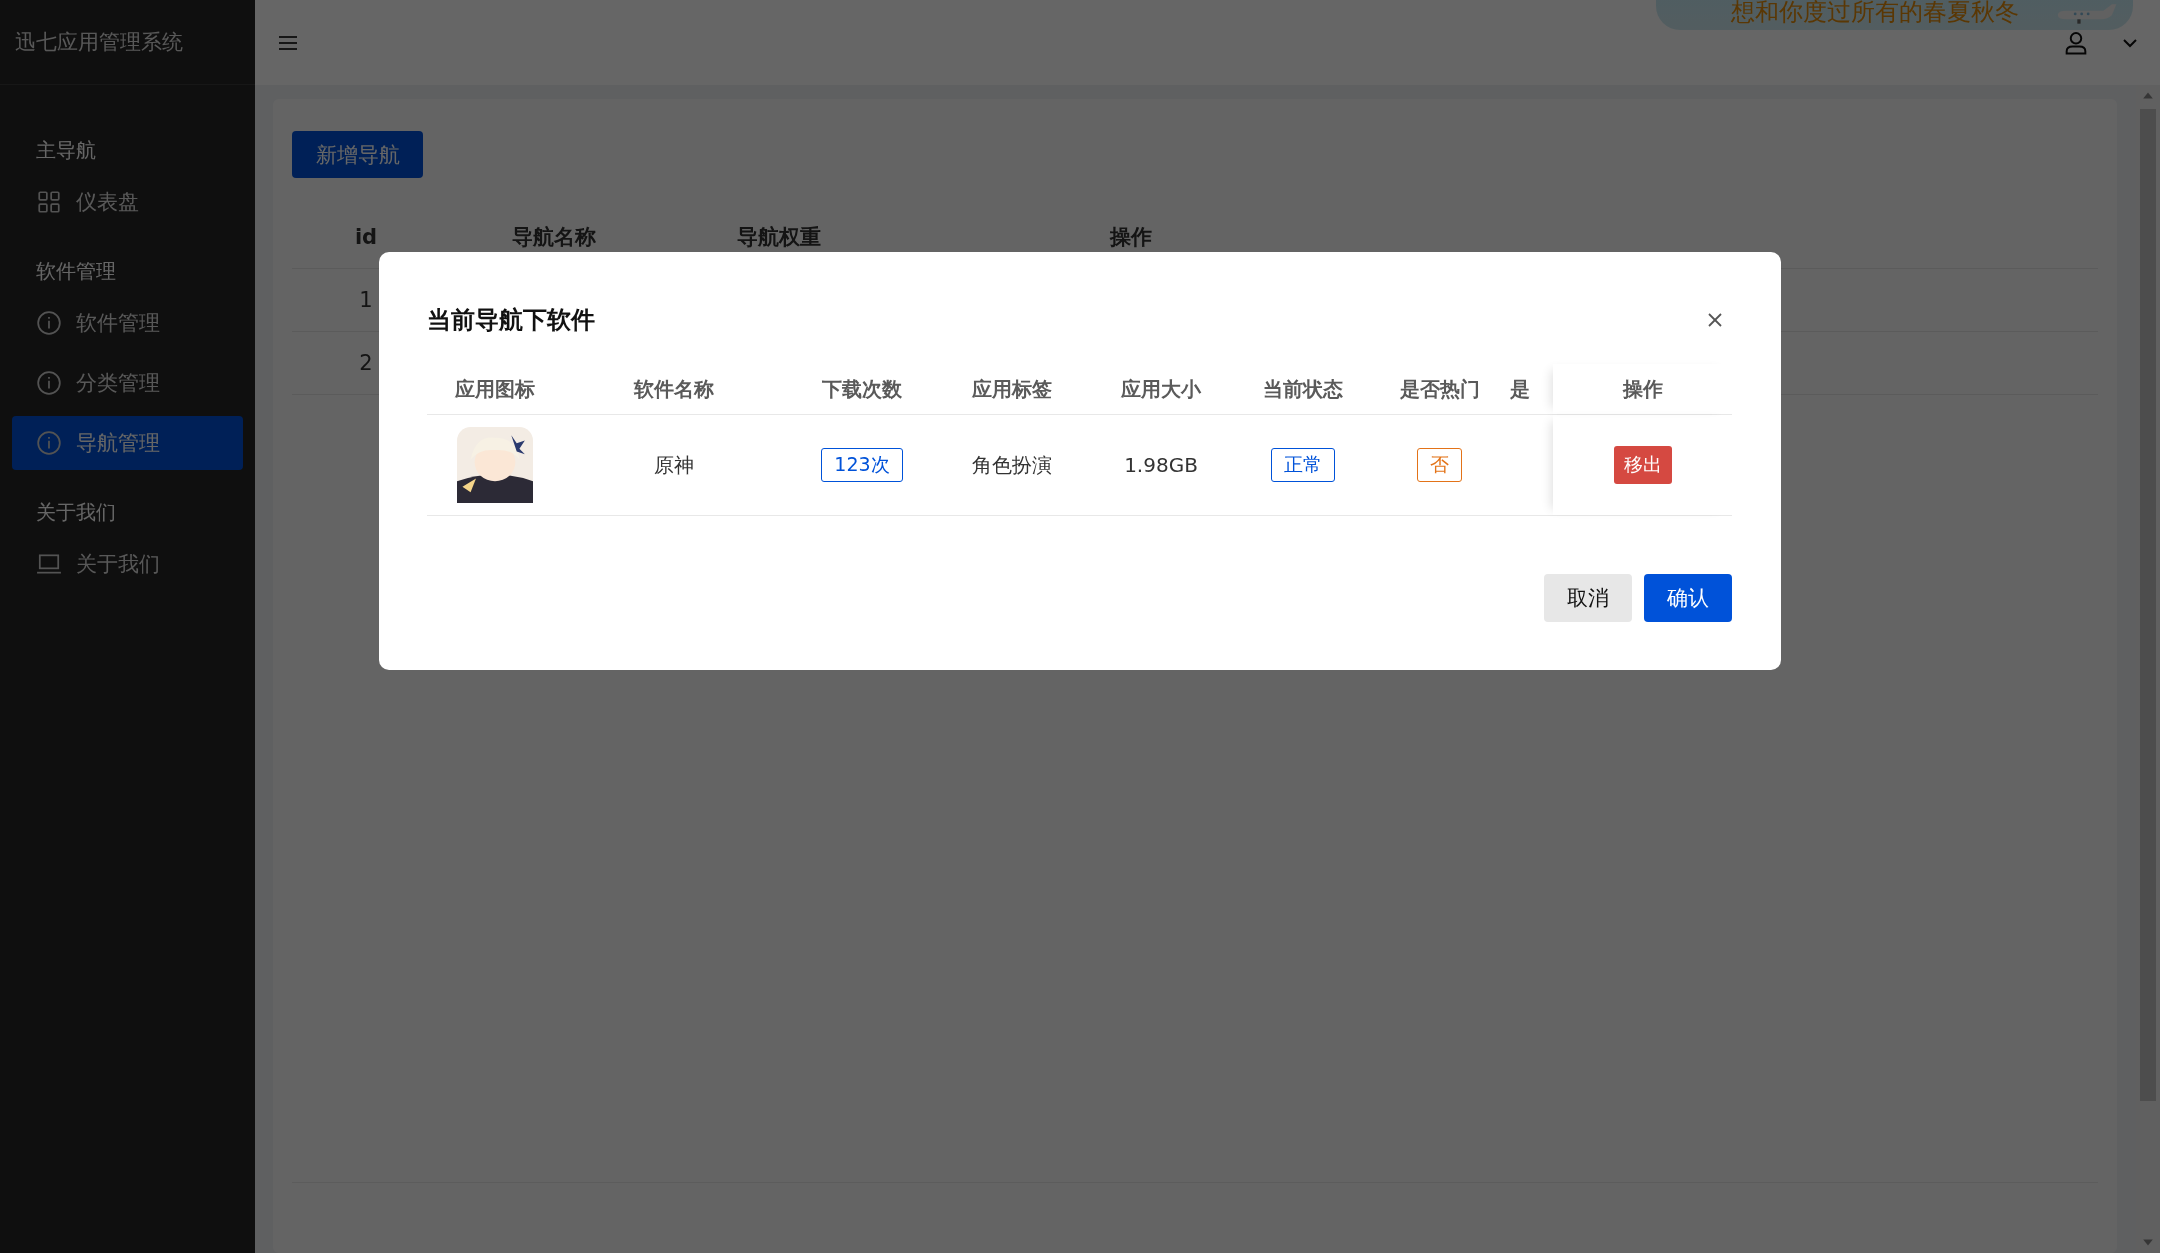 This screenshot has height=1253, width=2160. What do you see at coordinates (1588, 598) in the screenshot?
I see `cancel-button: 取消` at bounding box center [1588, 598].